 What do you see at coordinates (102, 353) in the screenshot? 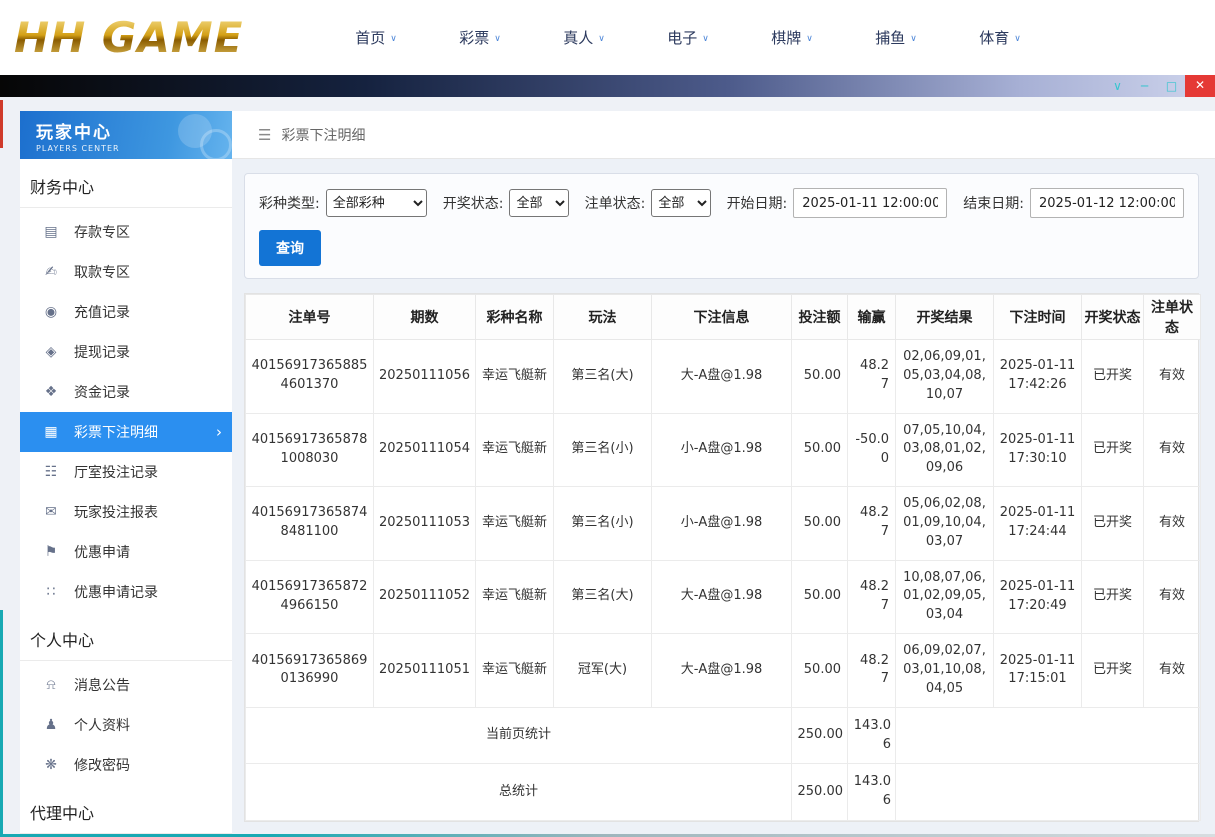
I see `sidebar-item-label: 提现记录` at bounding box center [102, 353].